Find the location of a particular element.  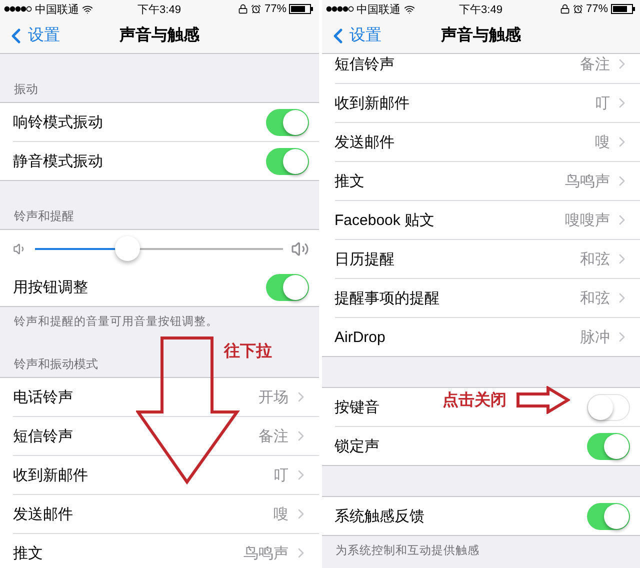

setting-label: 锁定声 is located at coordinates (357, 446).